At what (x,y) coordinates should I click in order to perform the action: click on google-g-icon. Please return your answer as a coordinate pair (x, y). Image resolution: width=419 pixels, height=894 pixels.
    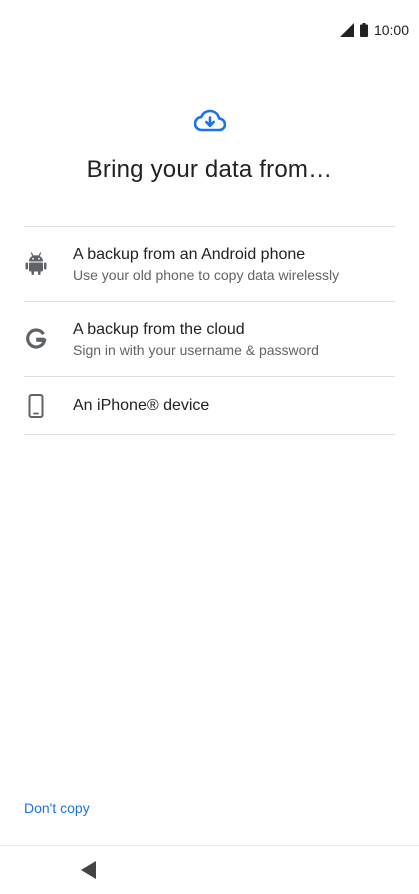
    Looking at the image, I should click on (36, 339).